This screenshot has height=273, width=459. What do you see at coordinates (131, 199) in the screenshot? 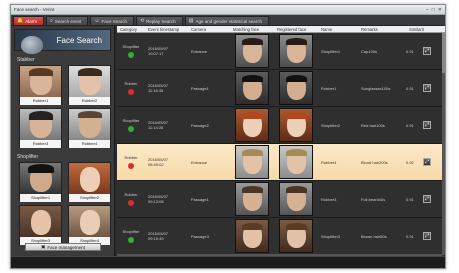
I see `category-cell: Robber` at bounding box center [131, 199].